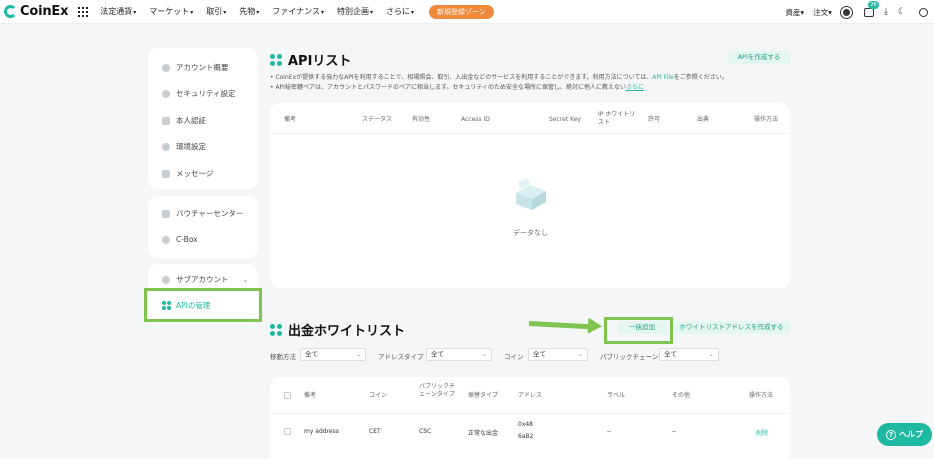 This screenshot has width=934, height=459. What do you see at coordinates (166, 146) in the screenshot?
I see `gear-icon` at bounding box center [166, 146].